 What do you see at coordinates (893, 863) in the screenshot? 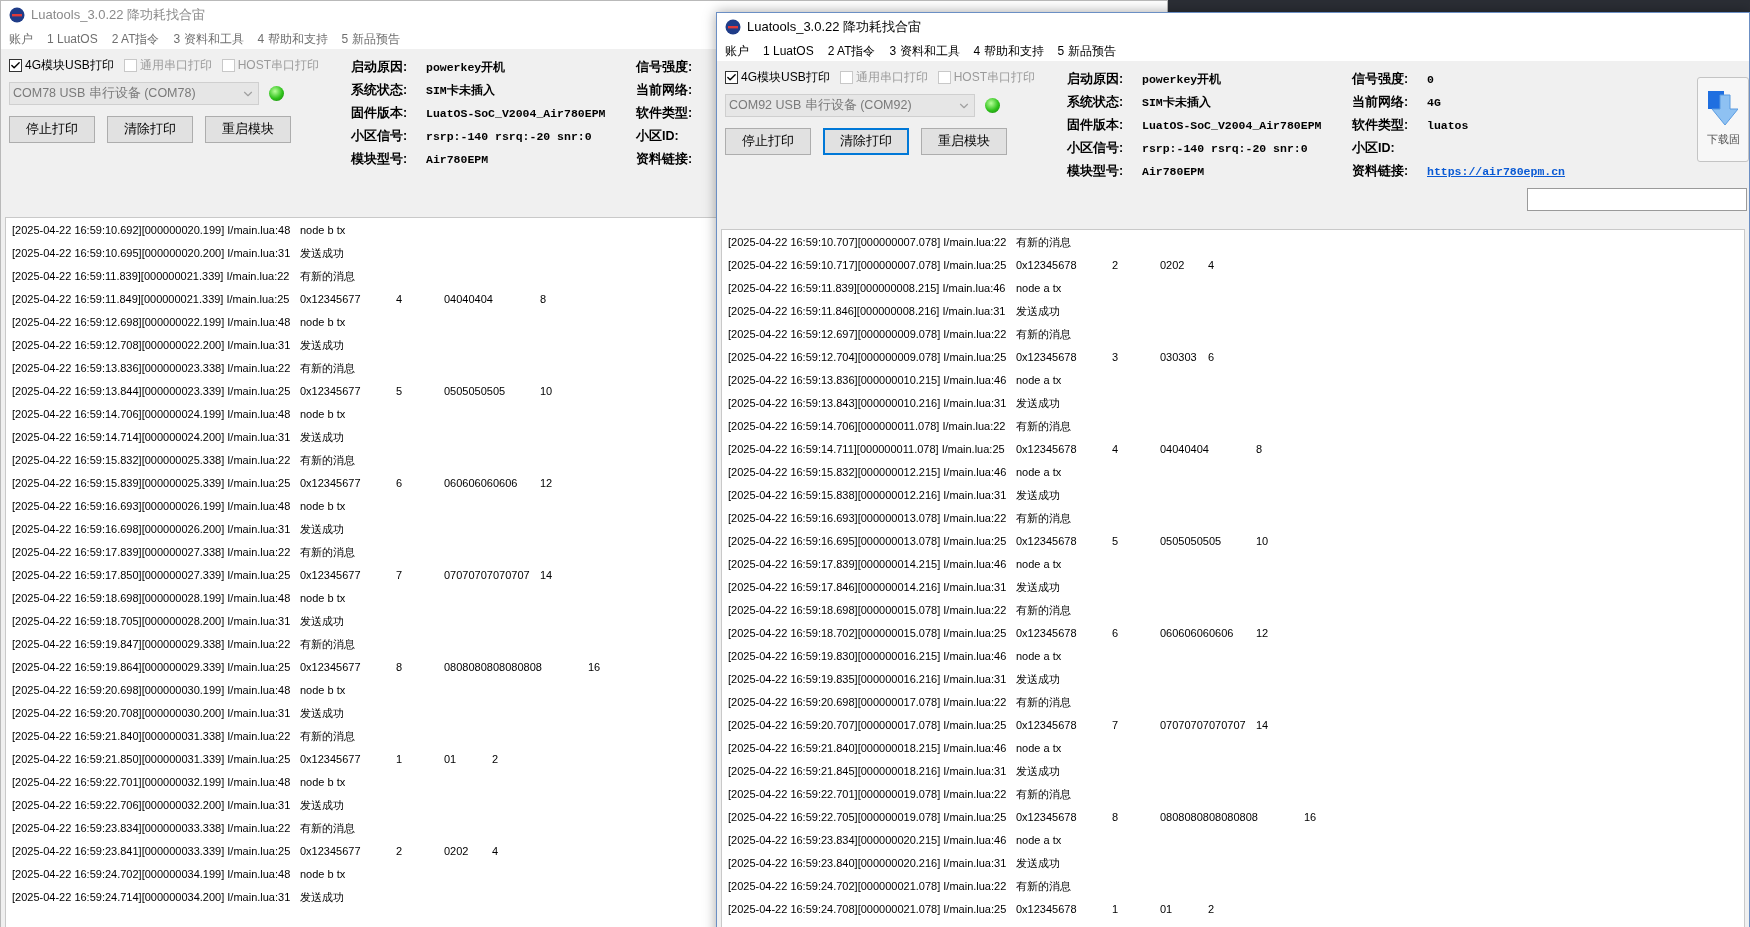
I see `log-line: [2025-04-22 16:59:23.840][000000020.216] I/main.lua:31 发送成功` at bounding box center [893, 863].